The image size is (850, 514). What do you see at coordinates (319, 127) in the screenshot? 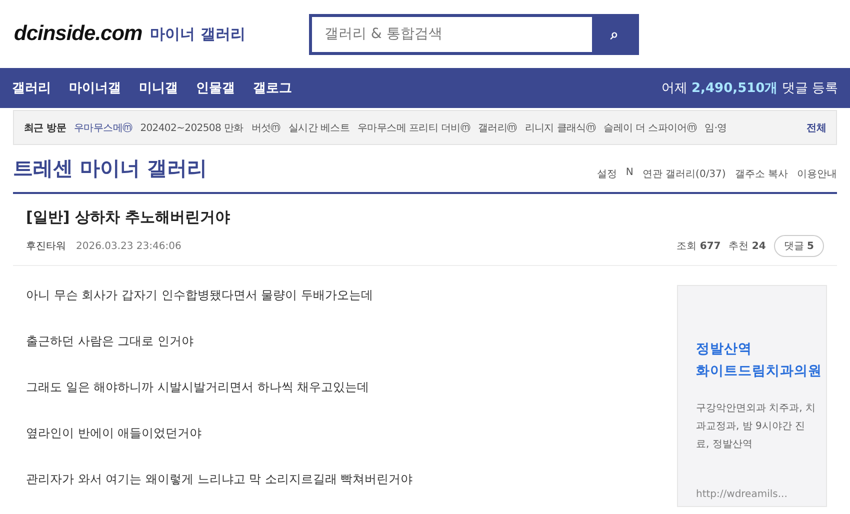
I see `recent-link: 실시간 베스트` at bounding box center [319, 127].